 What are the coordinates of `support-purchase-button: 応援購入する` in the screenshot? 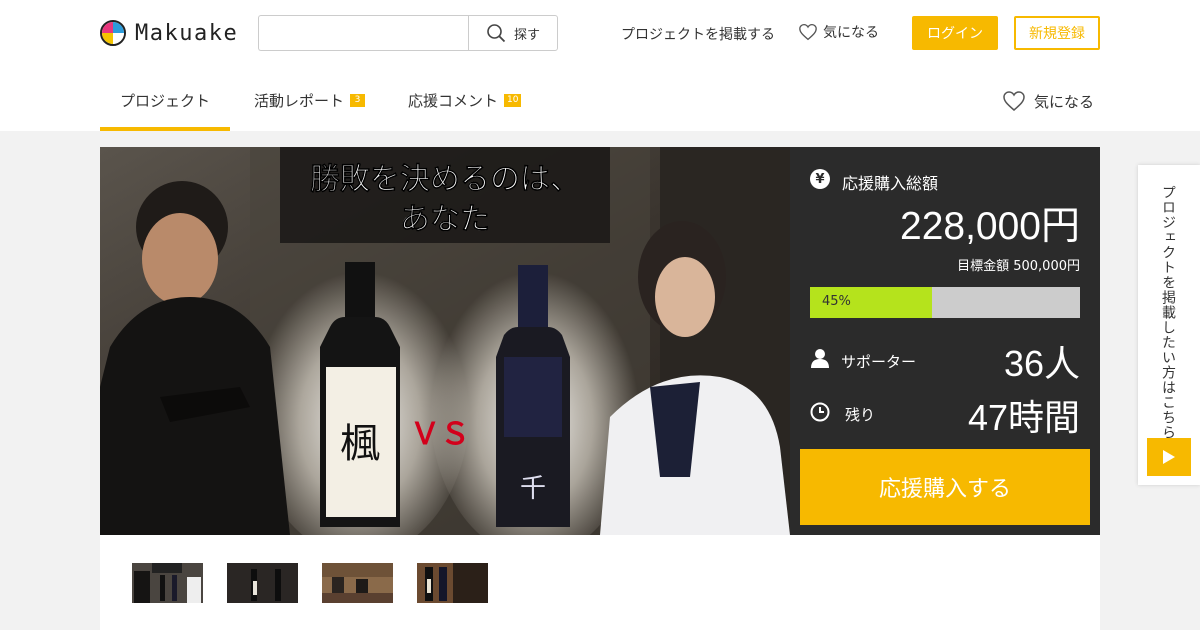 It's located at (945, 487).